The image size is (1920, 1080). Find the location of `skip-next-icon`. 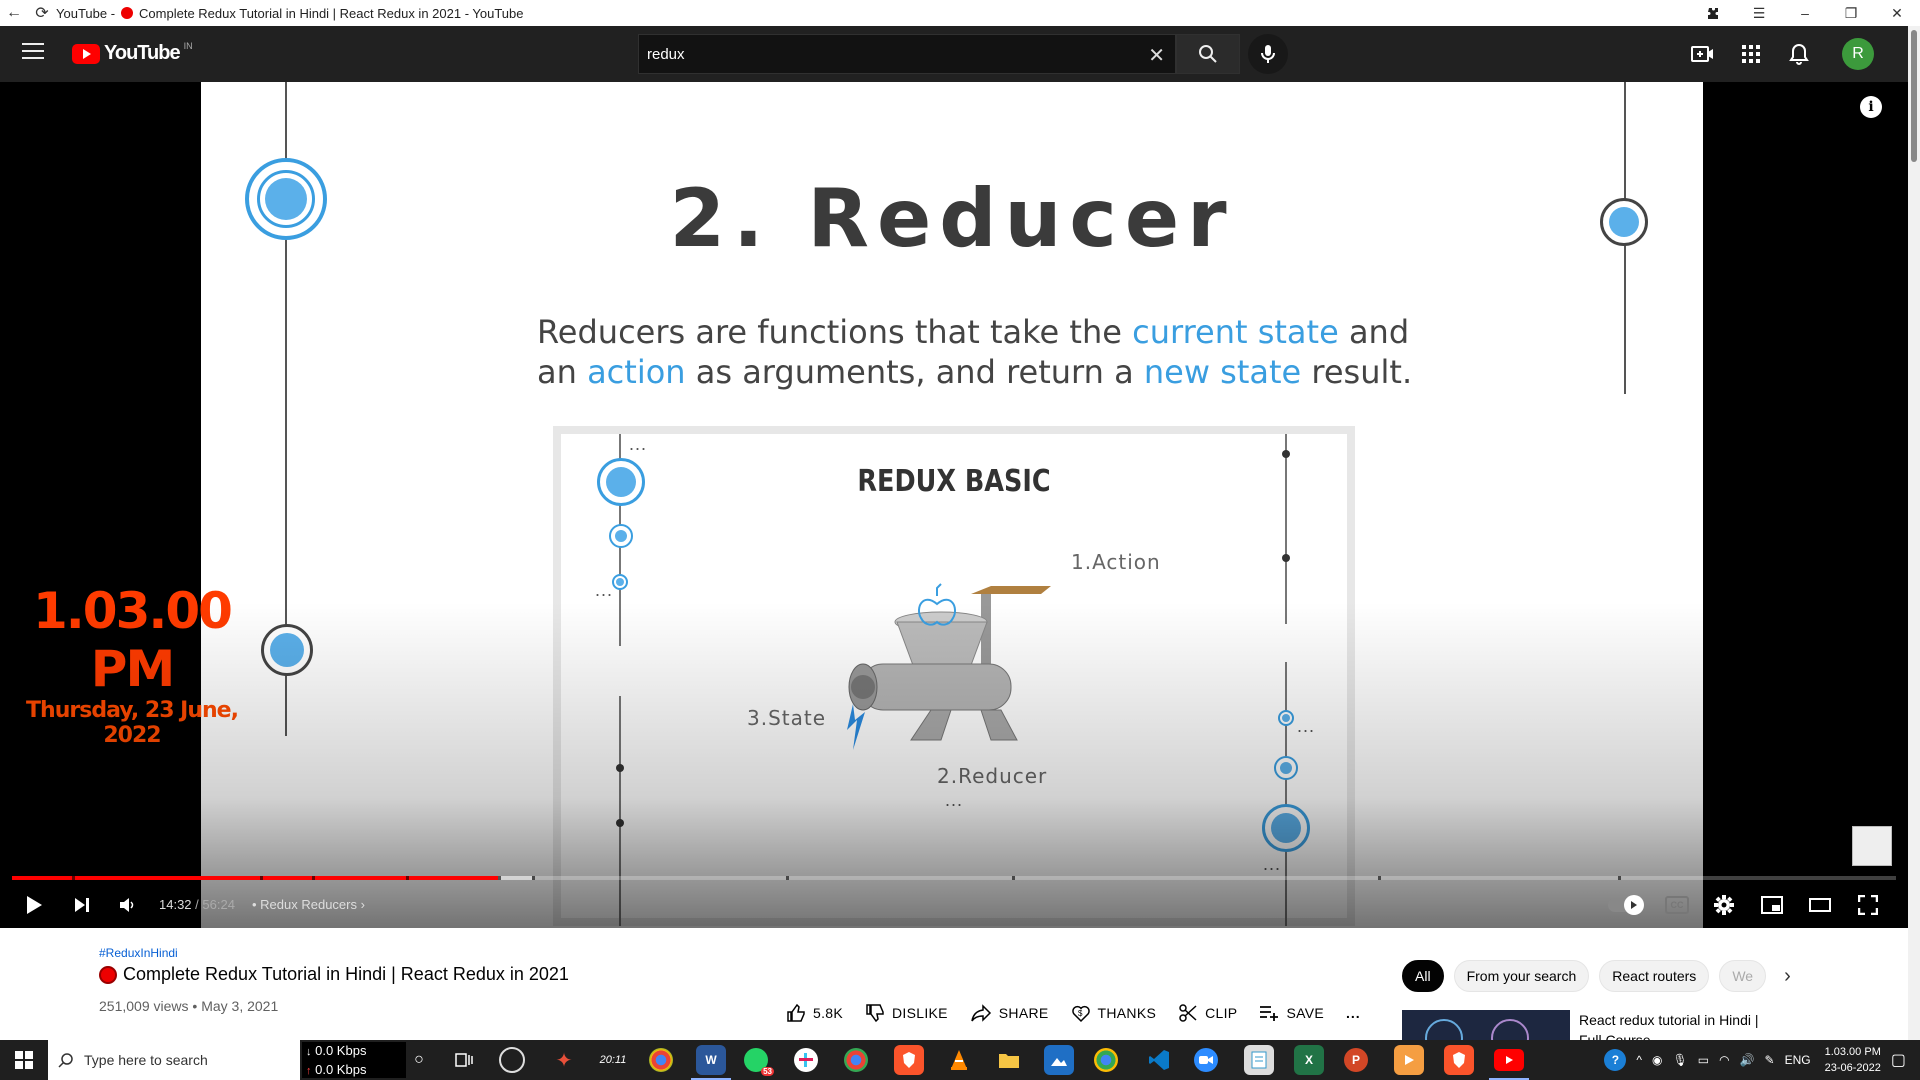

skip-next-icon is located at coordinates (82, 905).